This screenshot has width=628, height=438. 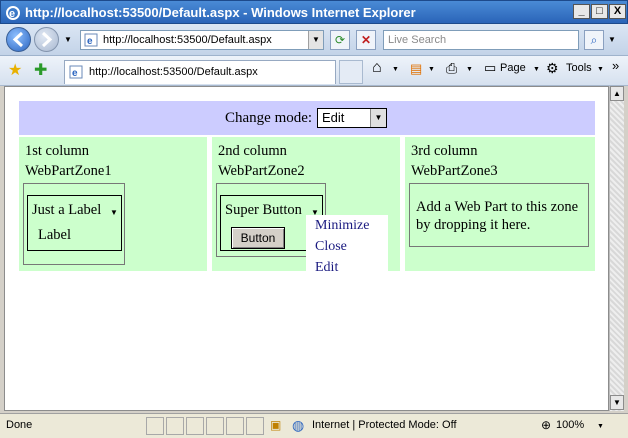 I want to click on minimize-button: _, so click(x=581, y=11).